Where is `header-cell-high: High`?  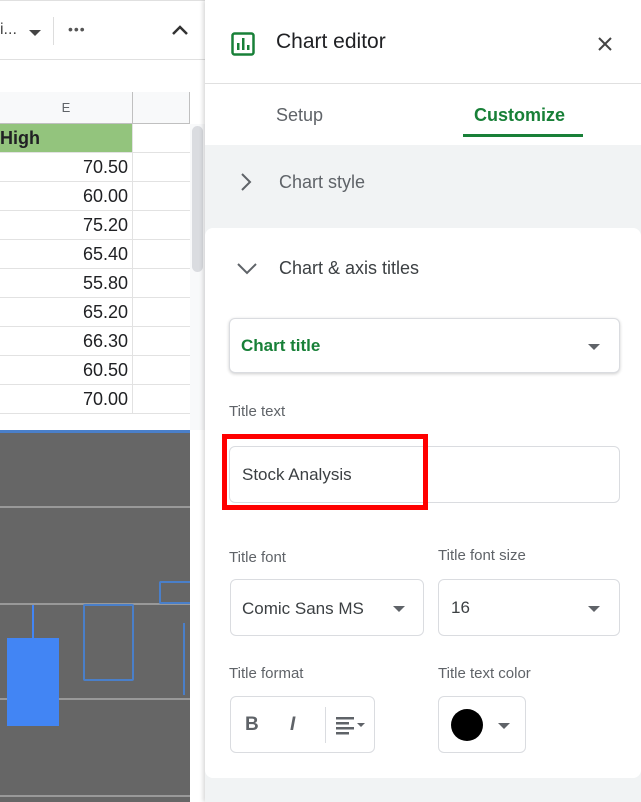 header-cell-high: High is located at coordinates (66, 138).